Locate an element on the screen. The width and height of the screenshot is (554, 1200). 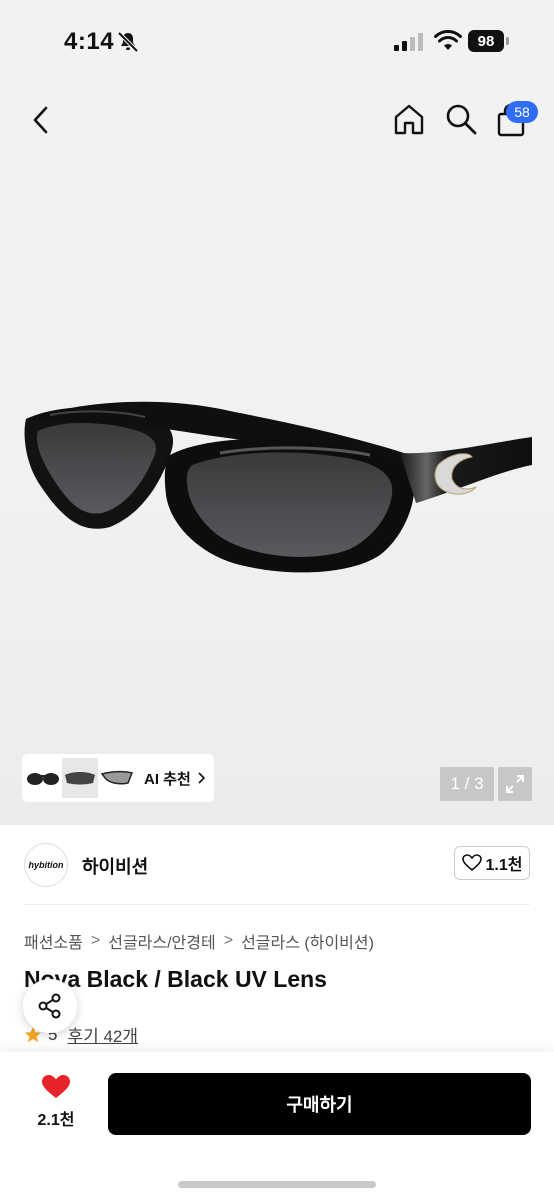
home-indicator is located at coordinates (277, 1184).